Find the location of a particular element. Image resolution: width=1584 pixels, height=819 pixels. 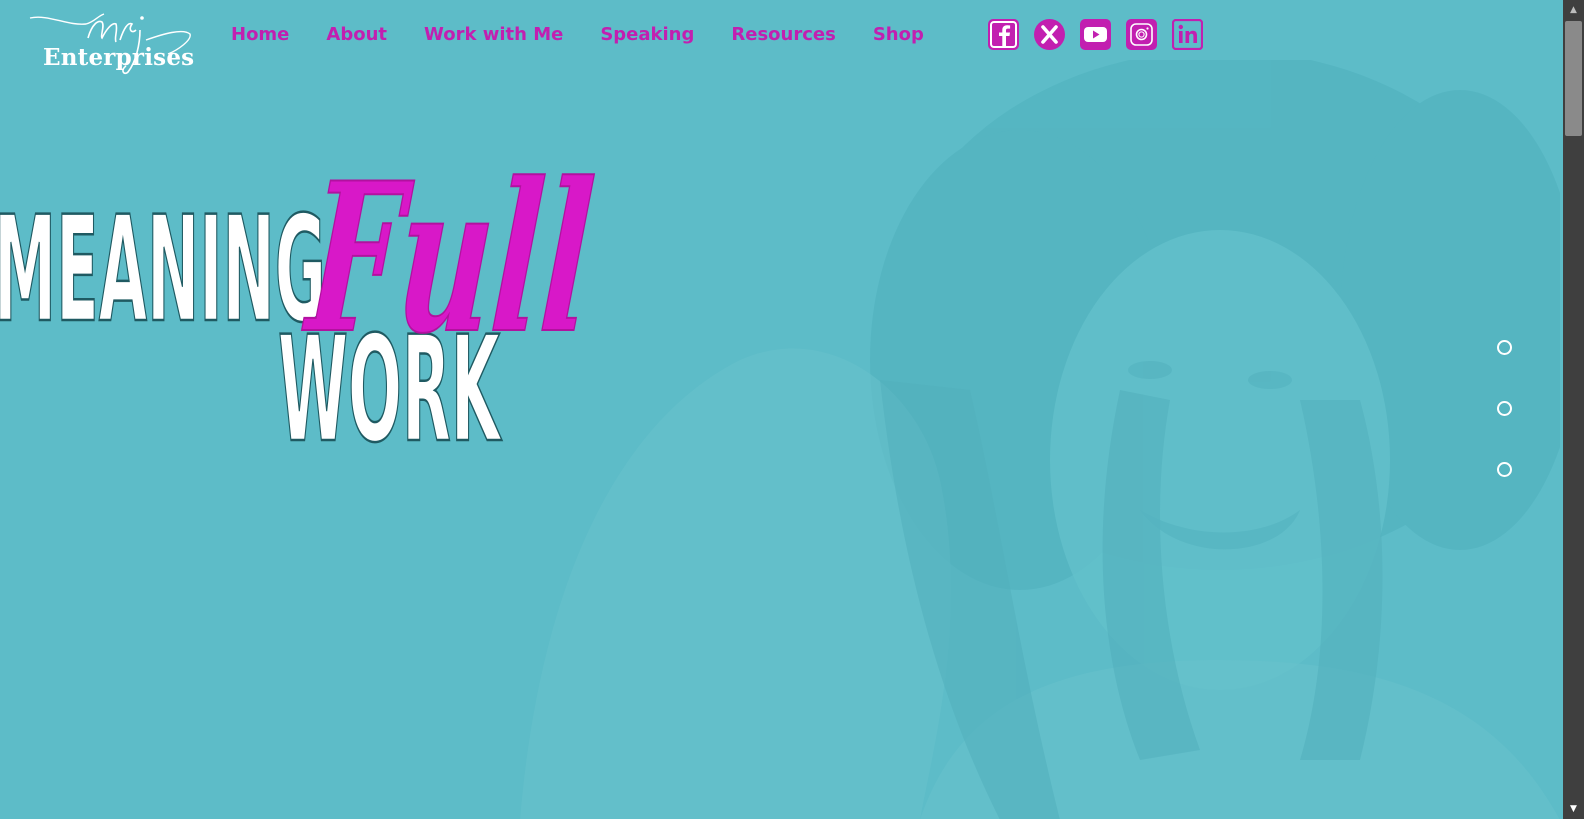

x-icon is located at coordinates (1049, 34).